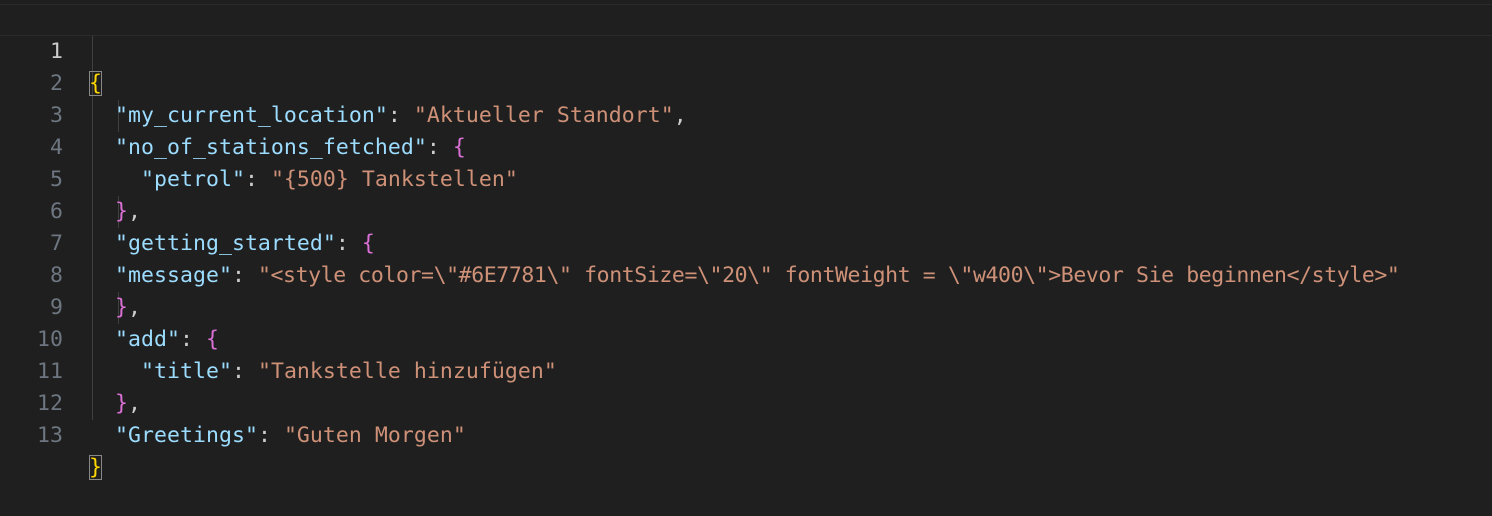  I want to click on json-key: "Greetings", so click(186, 435).